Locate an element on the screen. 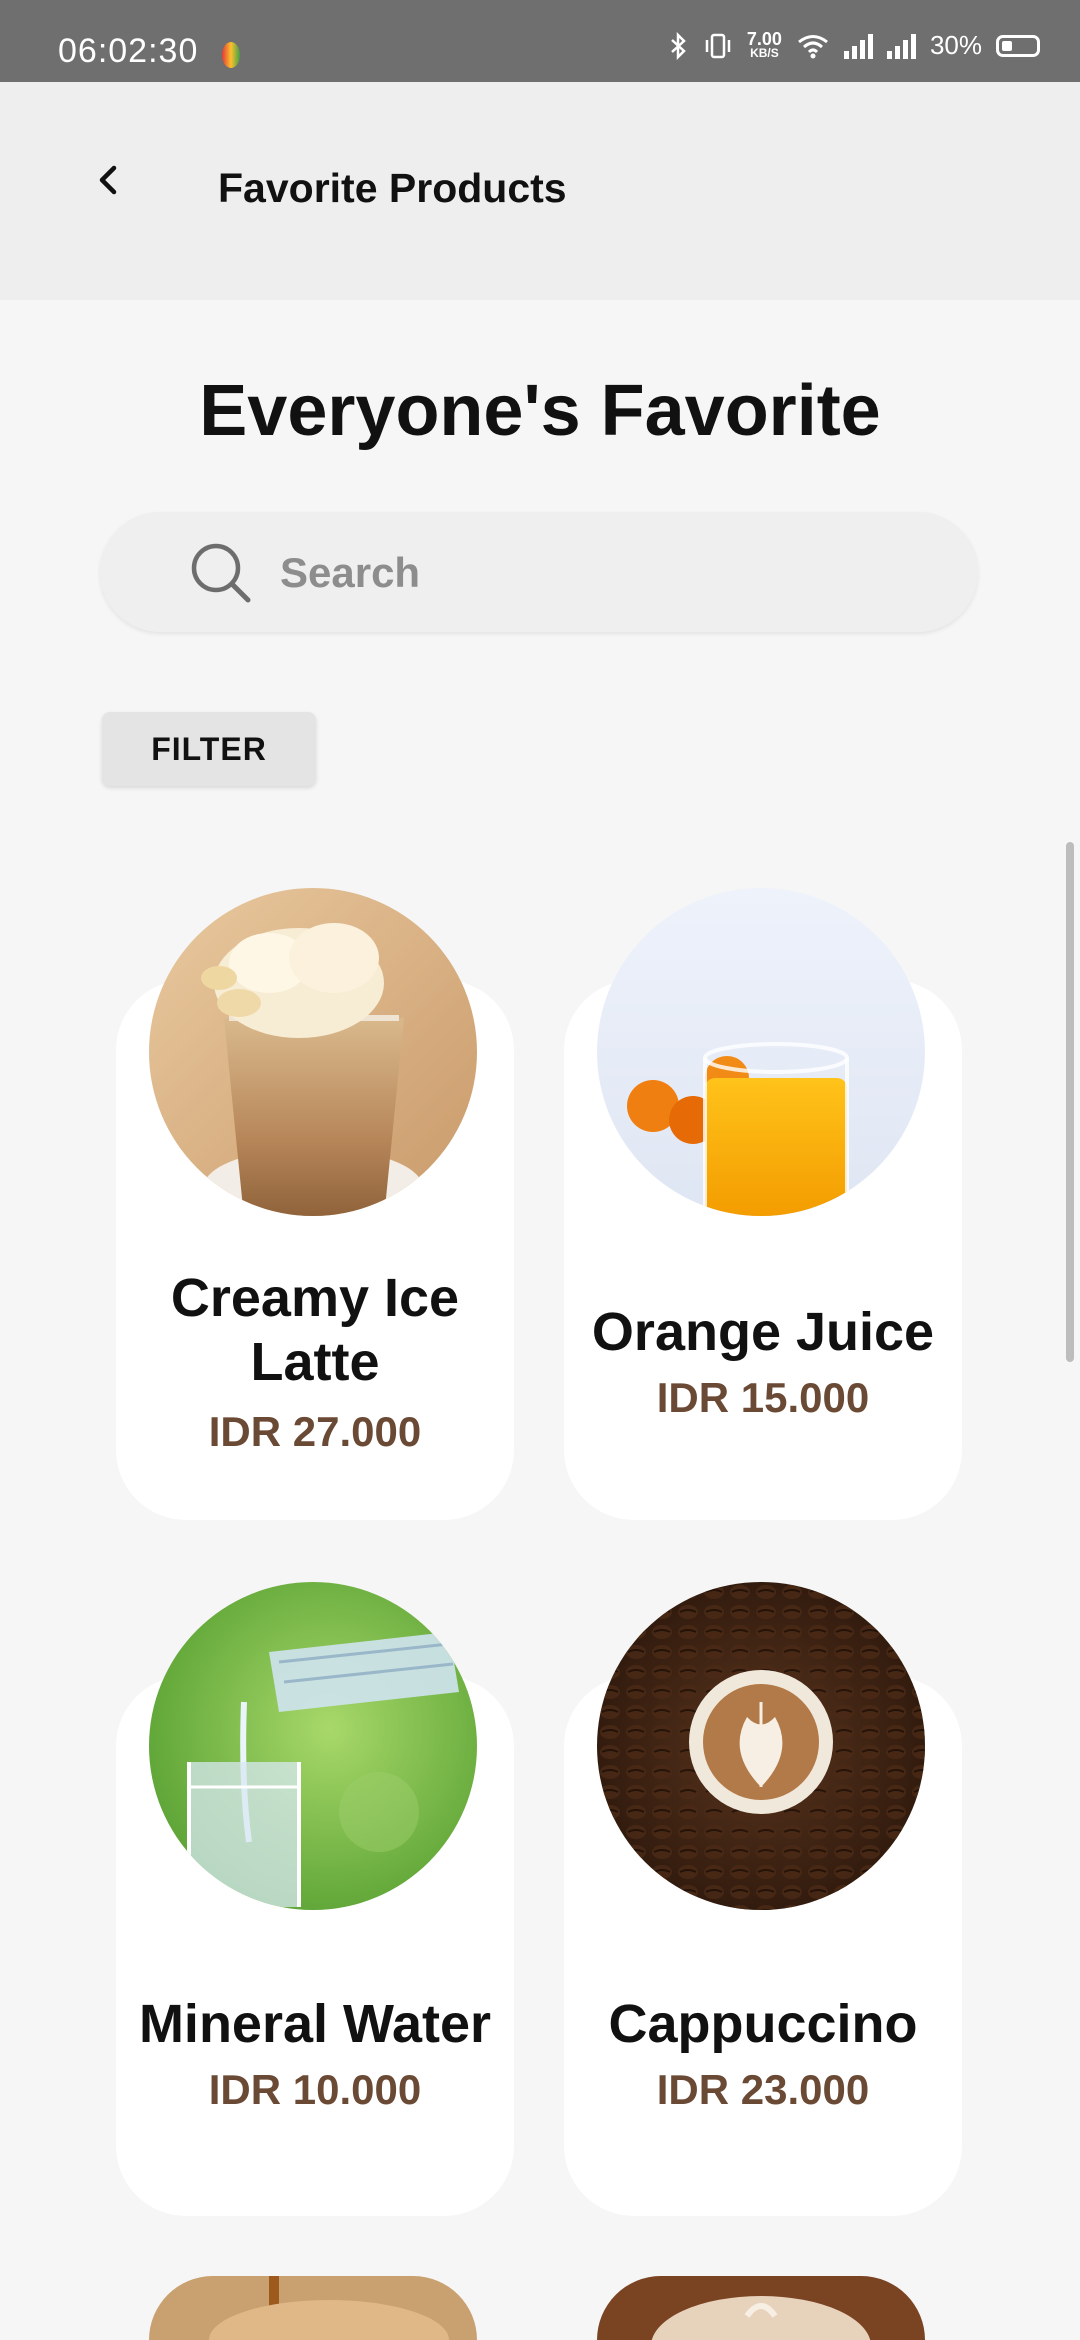 The image size is (1080, 2340). product-price: IDR 10.000 is located at coordinates (315, 2089).